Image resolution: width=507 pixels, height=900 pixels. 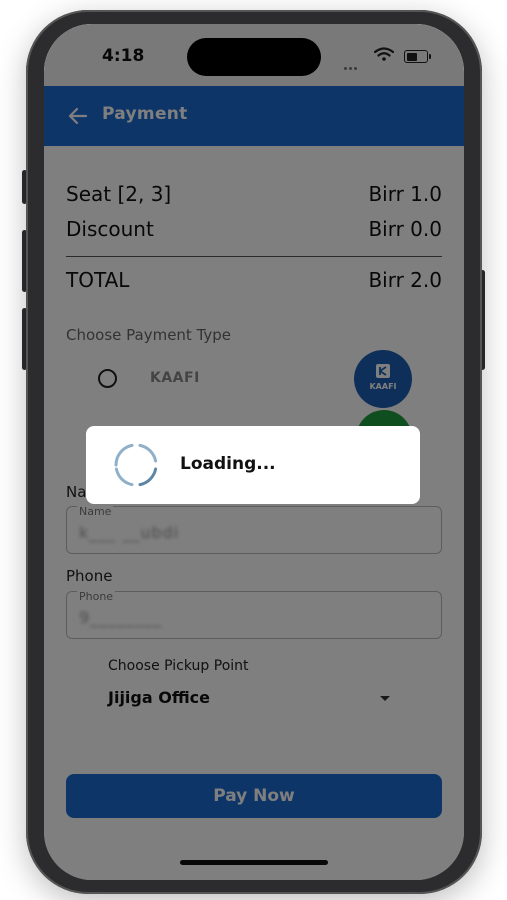 I want to click on loading-spinner-icon, so click(x=136, y=465).